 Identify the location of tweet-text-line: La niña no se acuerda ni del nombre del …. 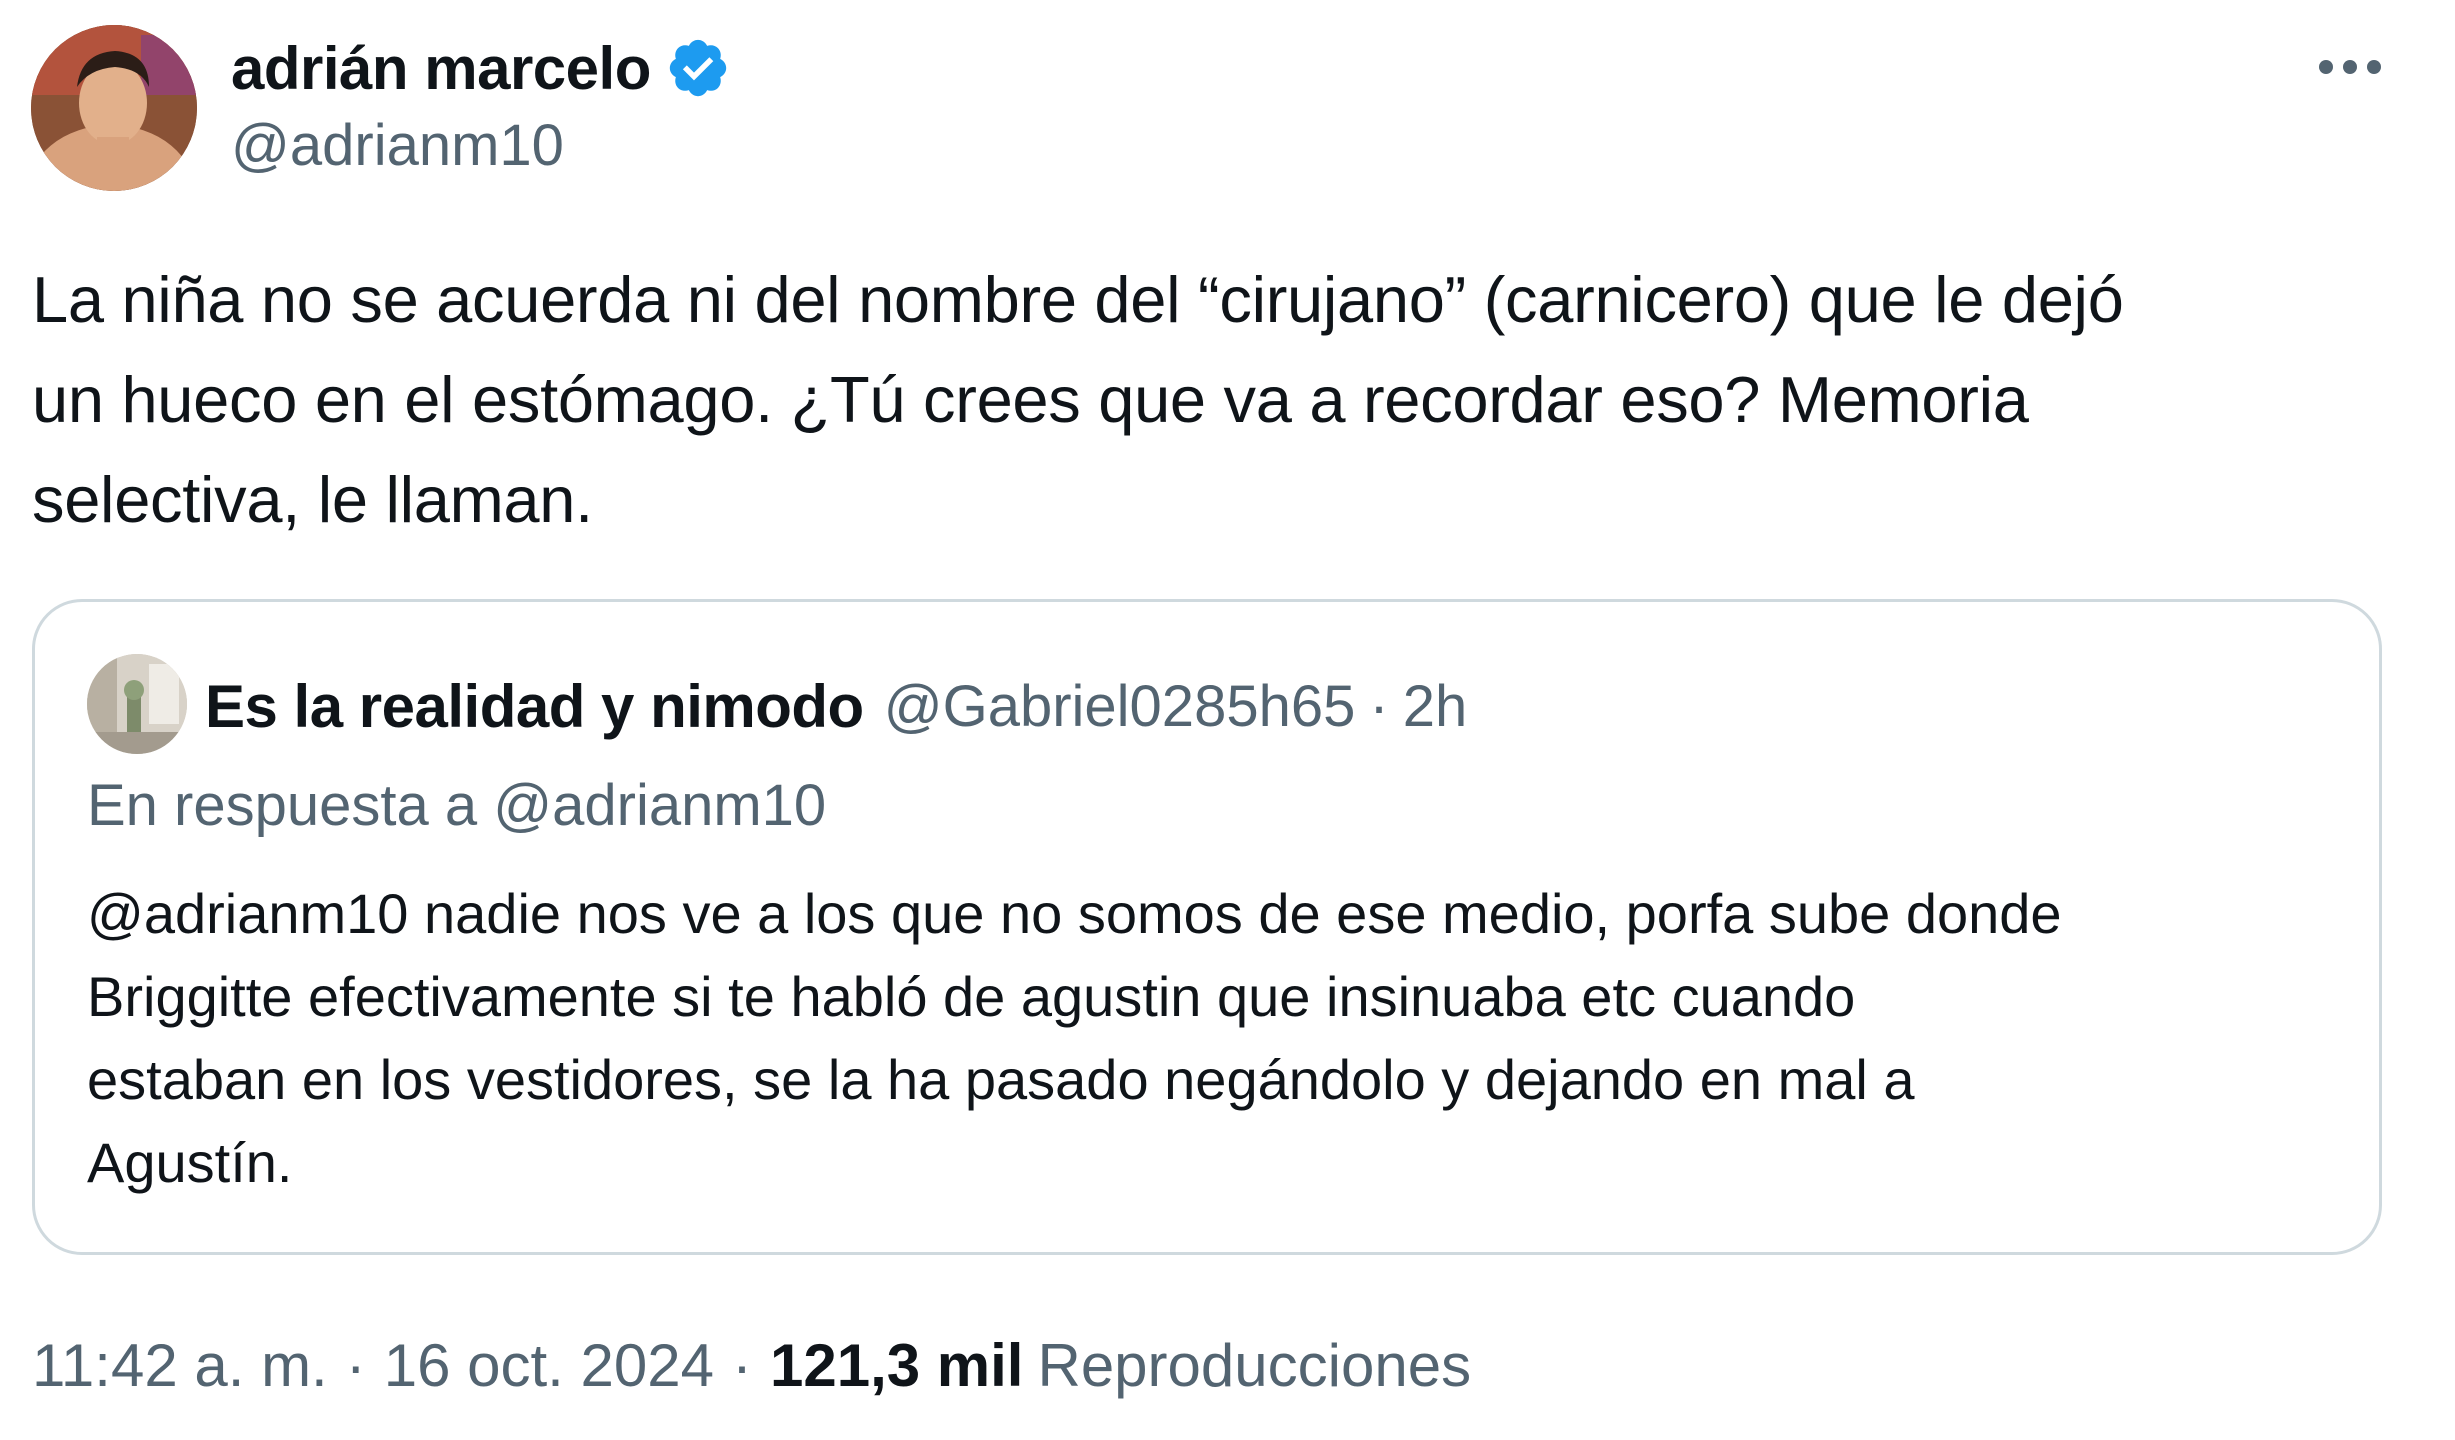
(1078, 299).